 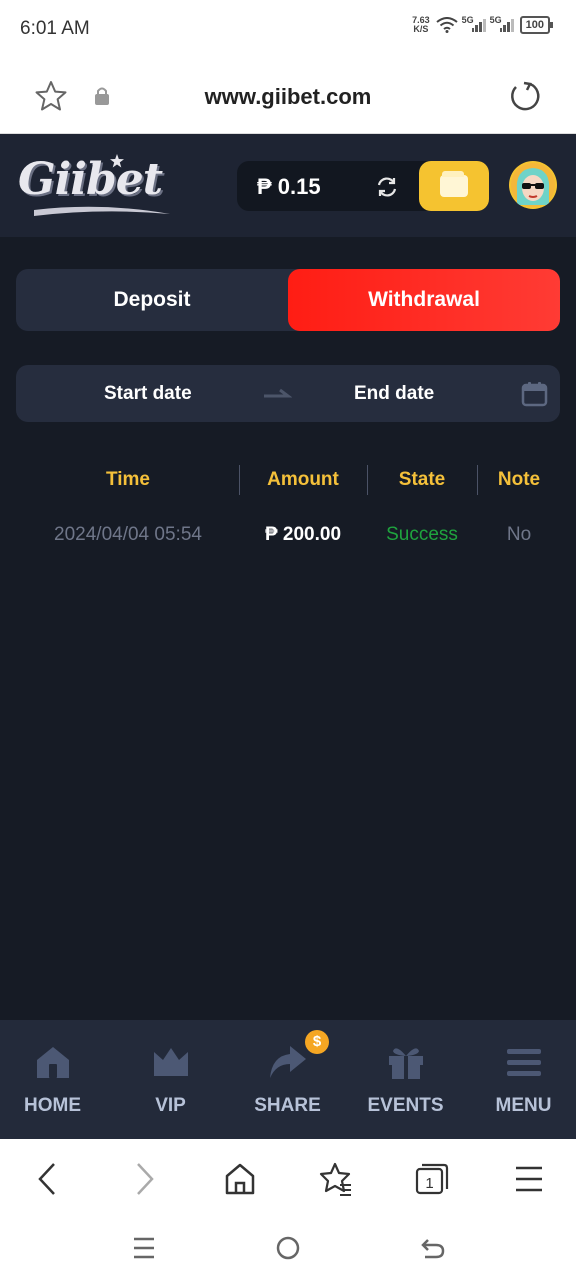 What do you see at coordinates (55, 1079) in the screenshot?
I see `nav-item-home: HOME` at bounding box center [55, 1079].